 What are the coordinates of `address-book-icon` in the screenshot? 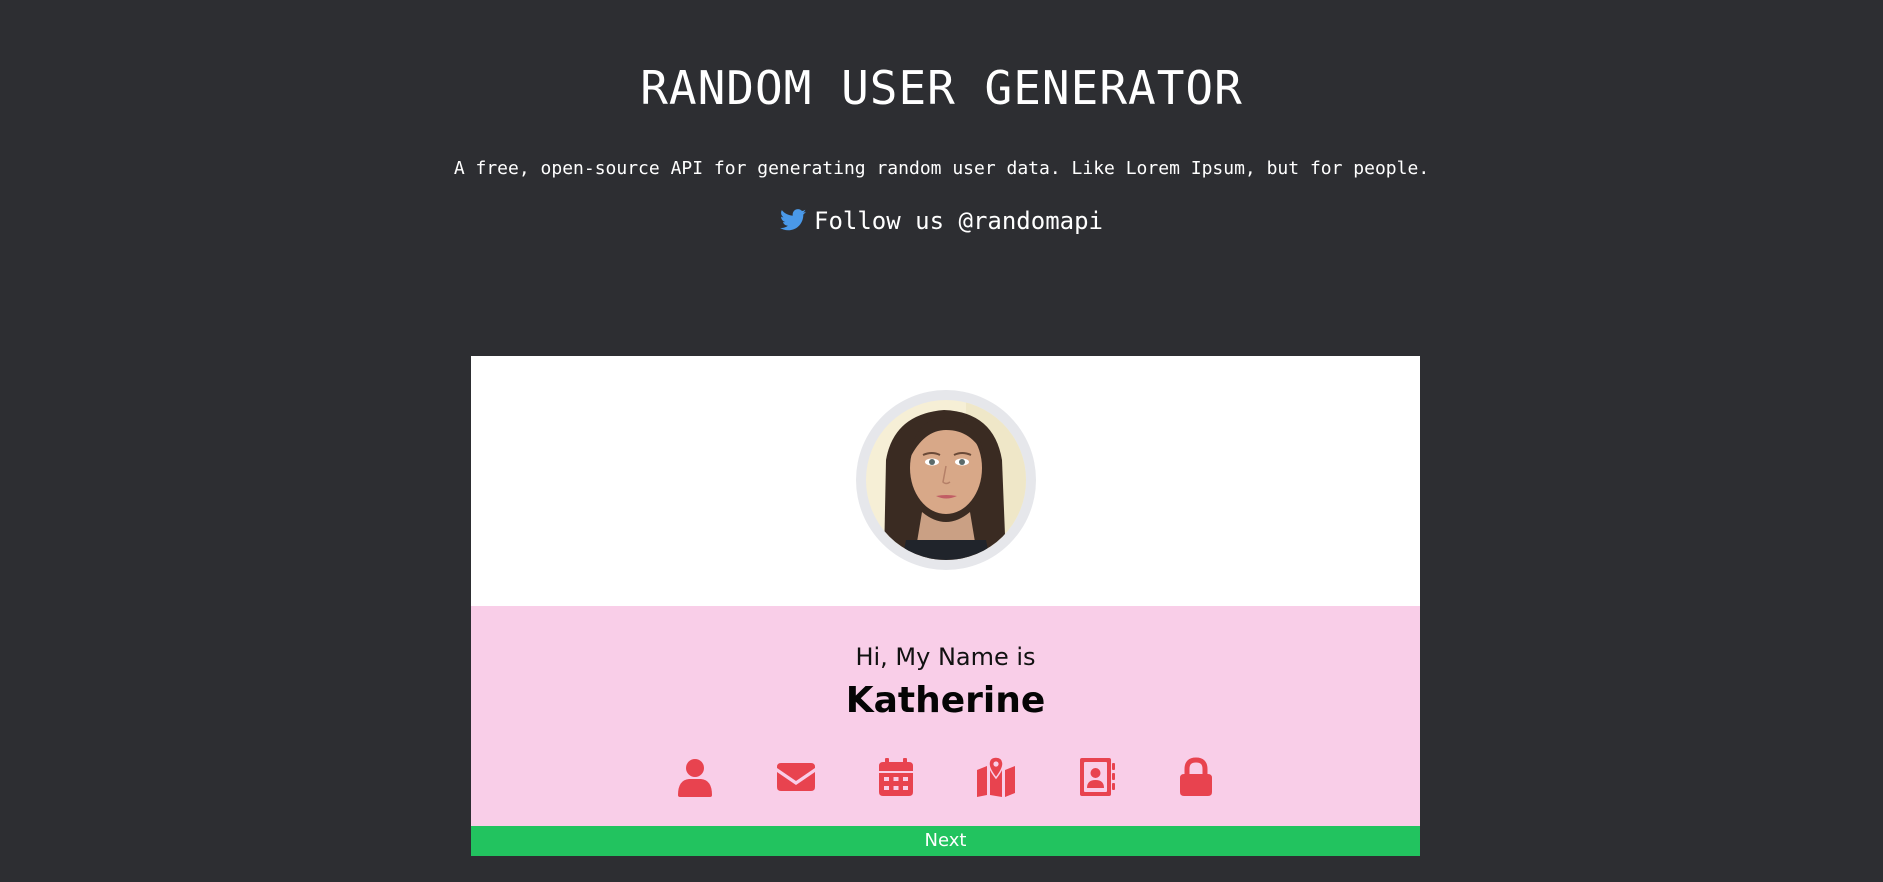 It's located at (1096, 777).